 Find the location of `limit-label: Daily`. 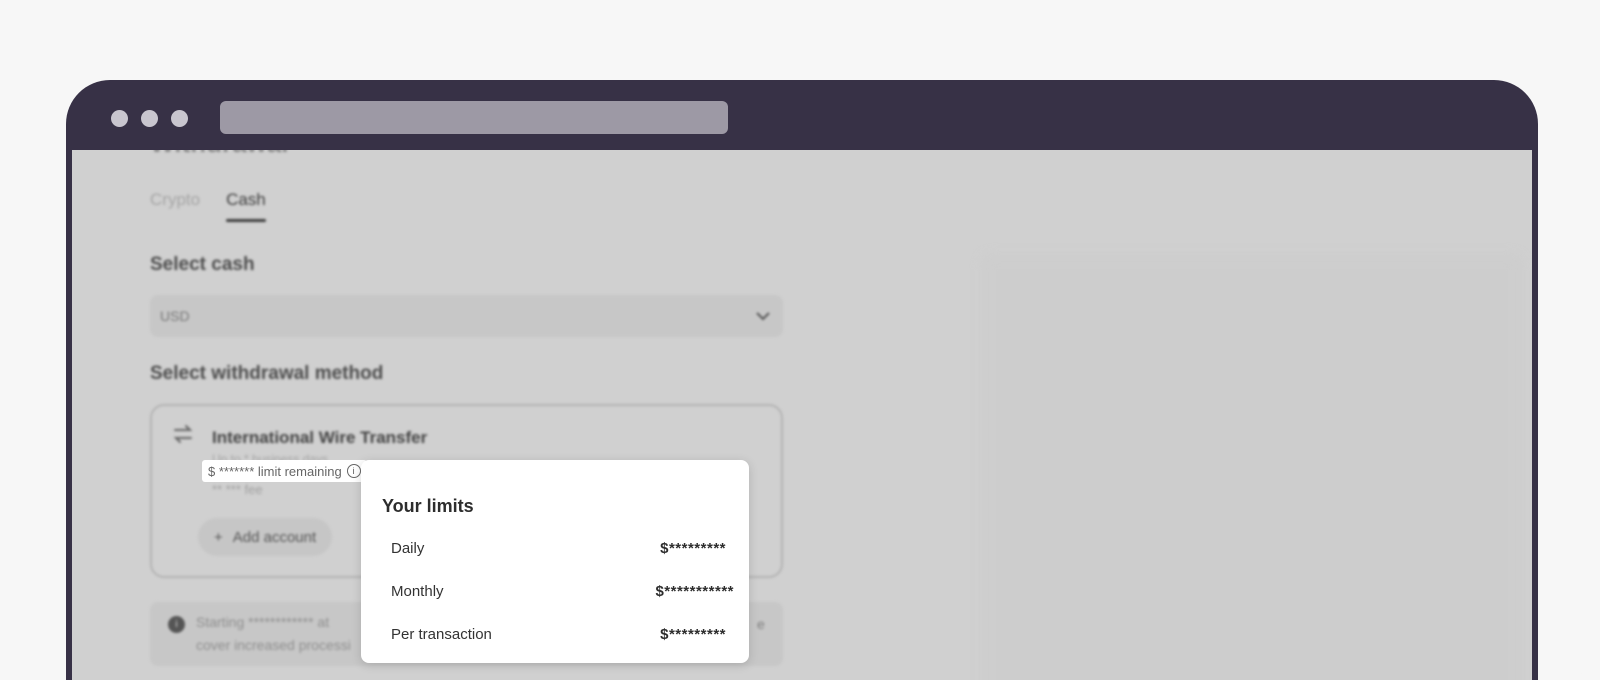

limit-label: Daily is located at coordinates (408, 548).